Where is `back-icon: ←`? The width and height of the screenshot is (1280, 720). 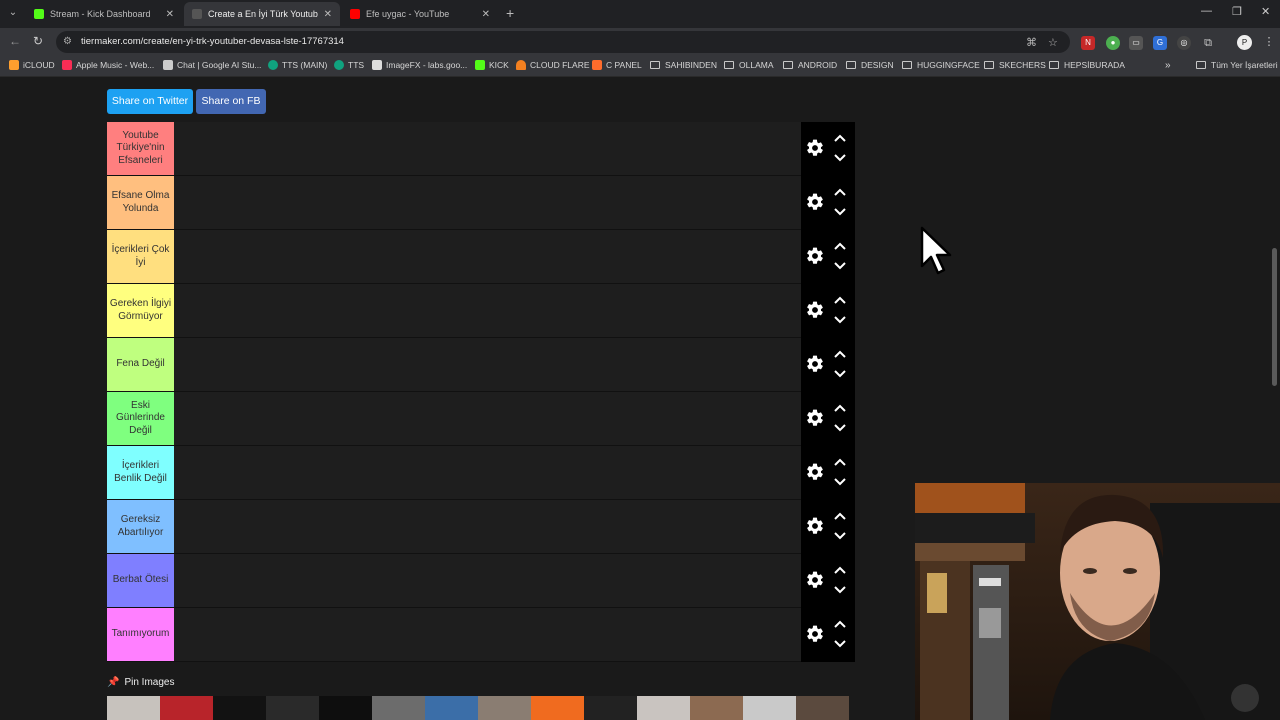 back-icon: ← is located at coordinates (15, 41).